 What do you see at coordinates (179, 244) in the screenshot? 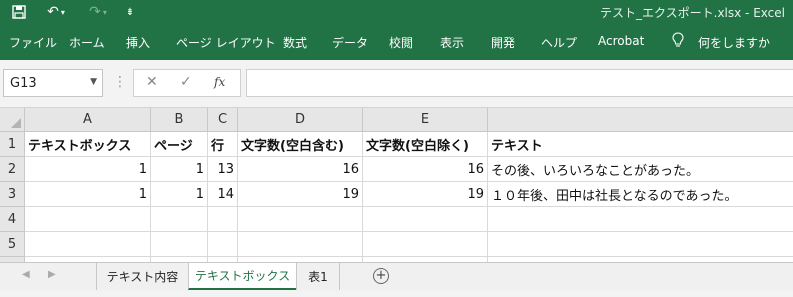
I see `cell-b5` at bounding box center [179, 244].